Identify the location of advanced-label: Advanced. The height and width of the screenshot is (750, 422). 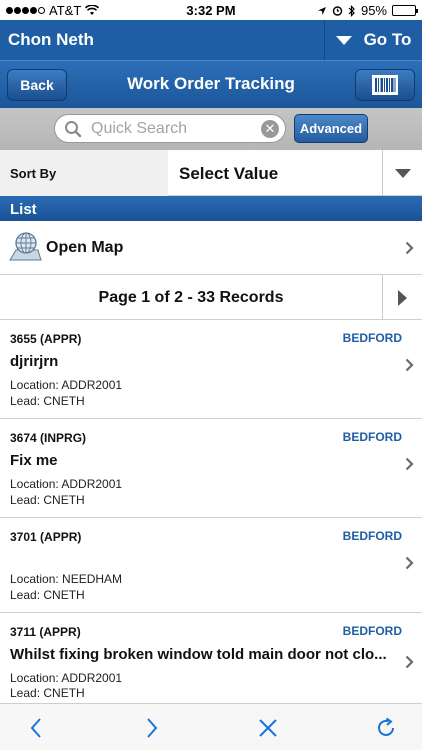
(331, 128).